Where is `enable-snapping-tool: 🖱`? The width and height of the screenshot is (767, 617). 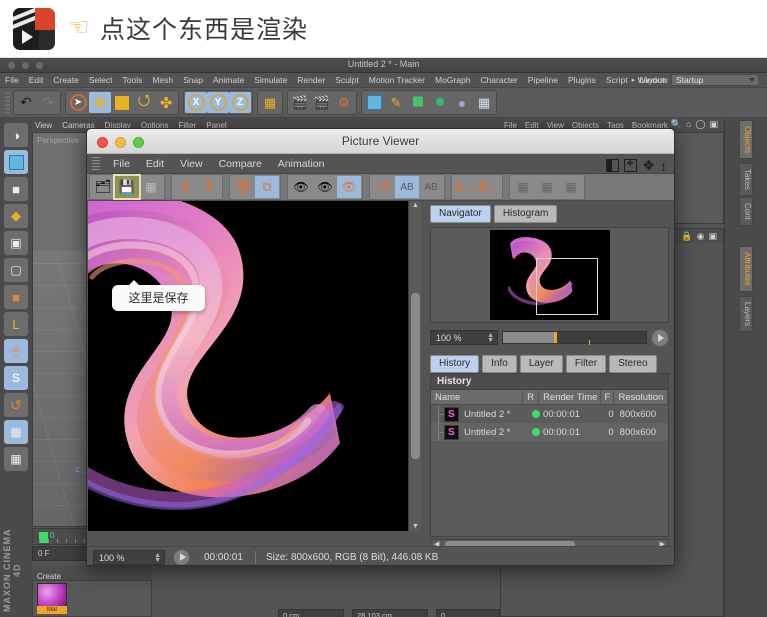 enable-snapping-tool: 🖱 is located at coordinates (16, 351).